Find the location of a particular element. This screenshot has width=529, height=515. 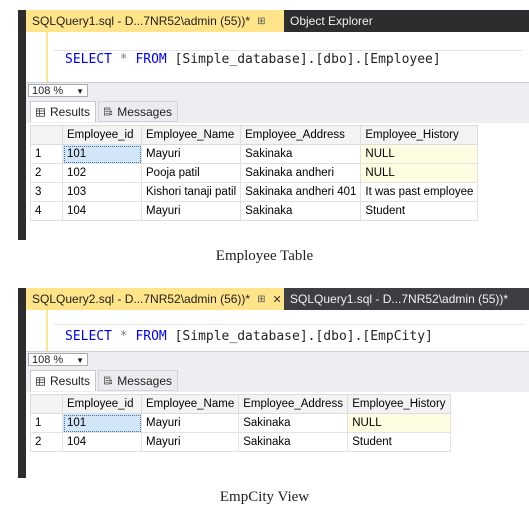

cell: 102 is located at coordinates (102, 173).